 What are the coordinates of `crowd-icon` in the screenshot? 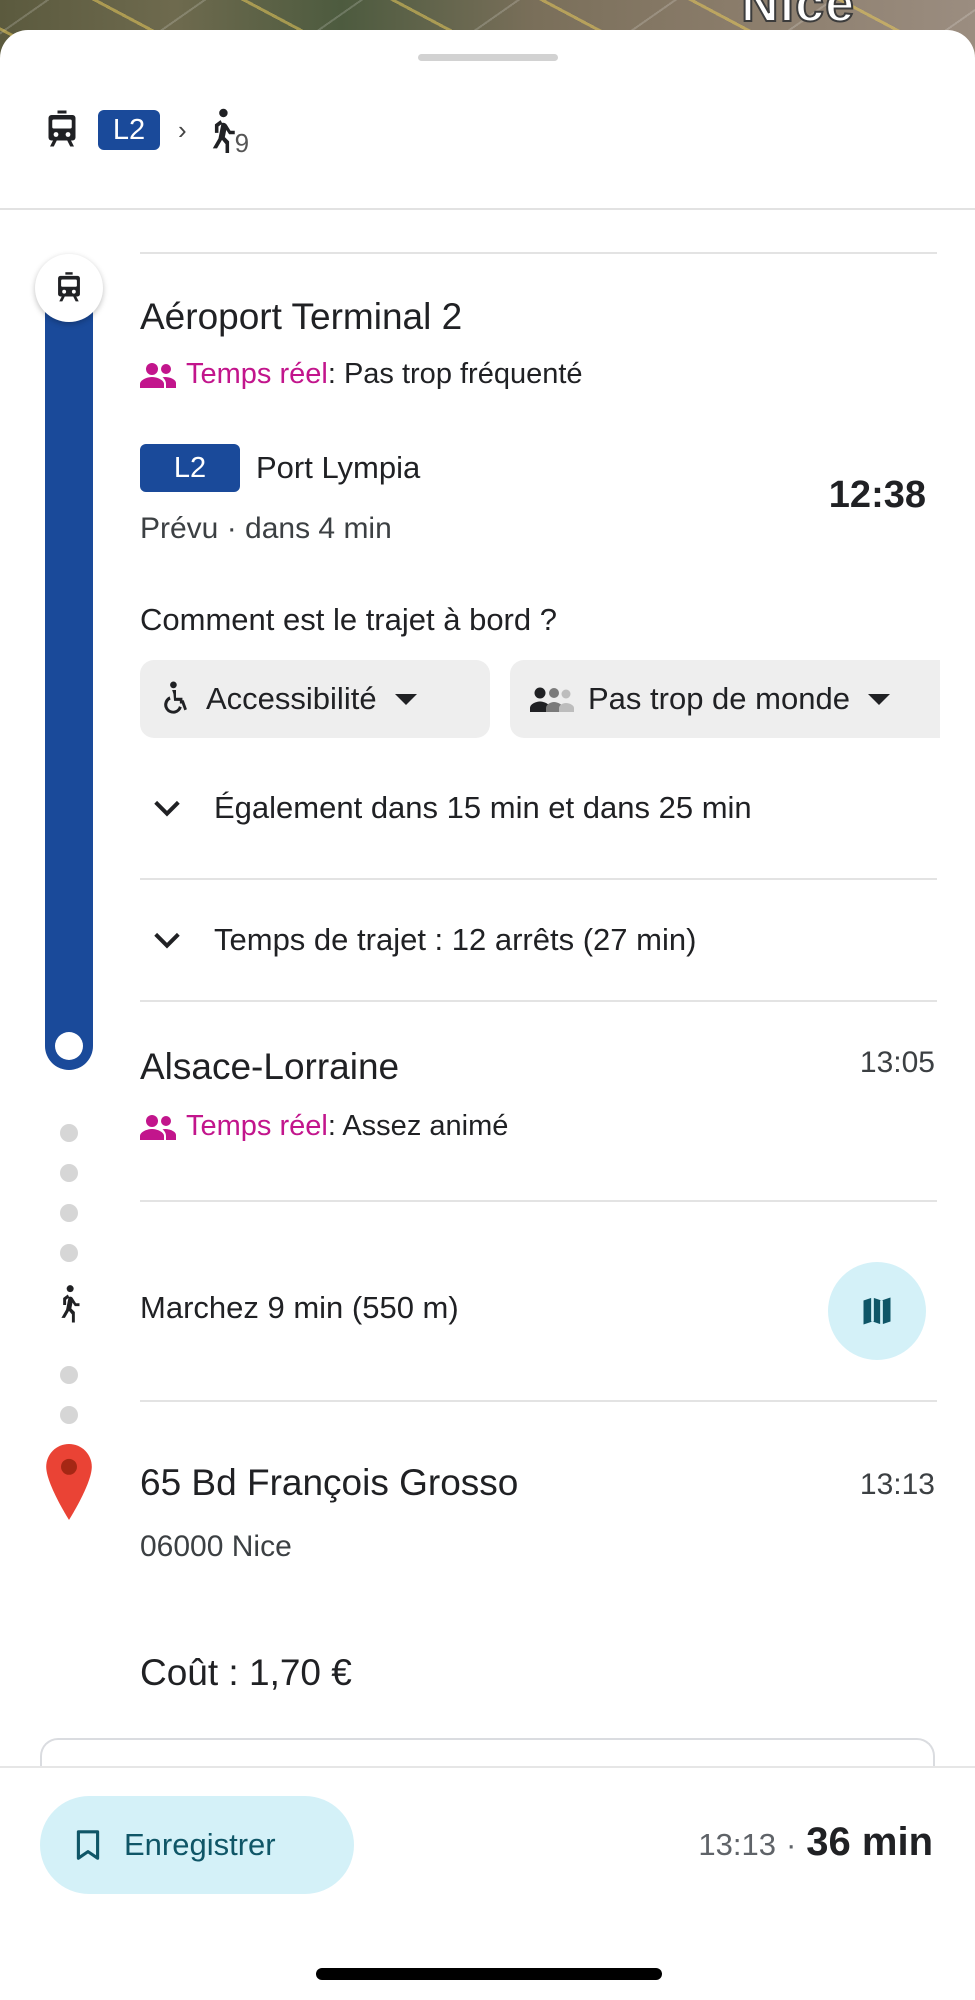 It's located at (552, 699).